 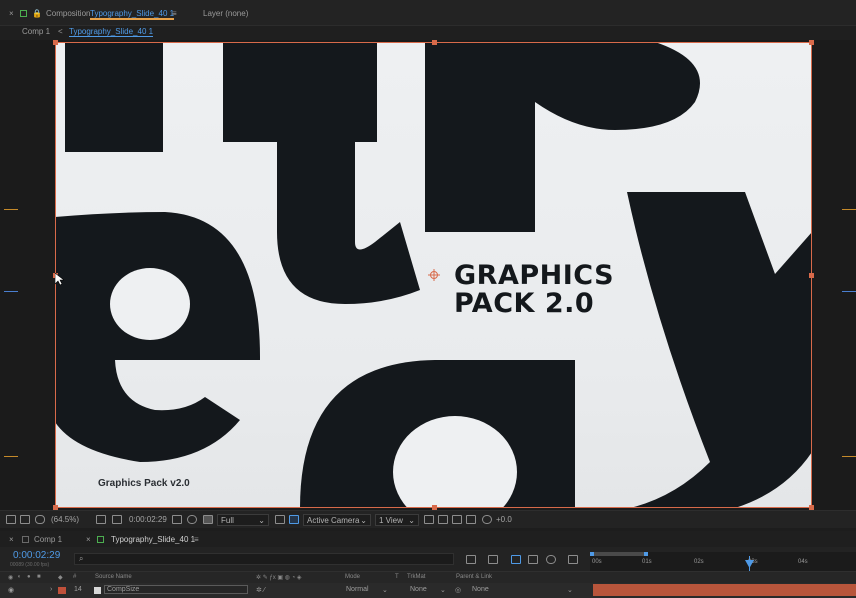 I want to click on timeline-icon, so click(x=457, y=519).